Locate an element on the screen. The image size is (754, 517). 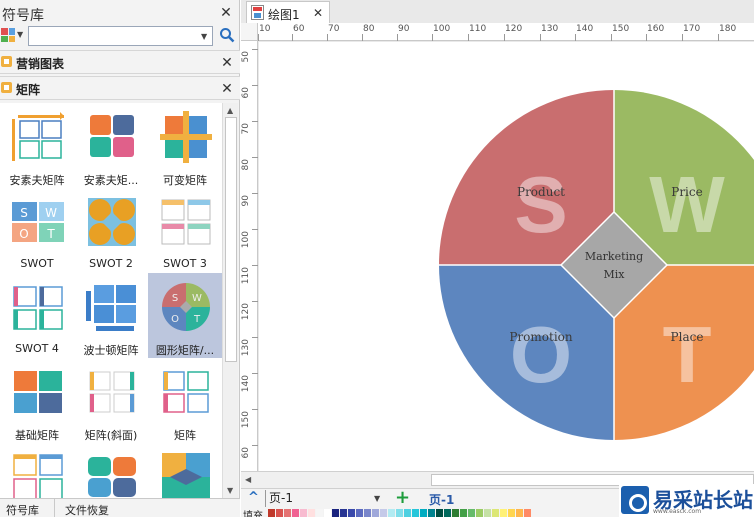
library-category-matrix: 矩阵 ✕ is located at coordinates (120, 88).